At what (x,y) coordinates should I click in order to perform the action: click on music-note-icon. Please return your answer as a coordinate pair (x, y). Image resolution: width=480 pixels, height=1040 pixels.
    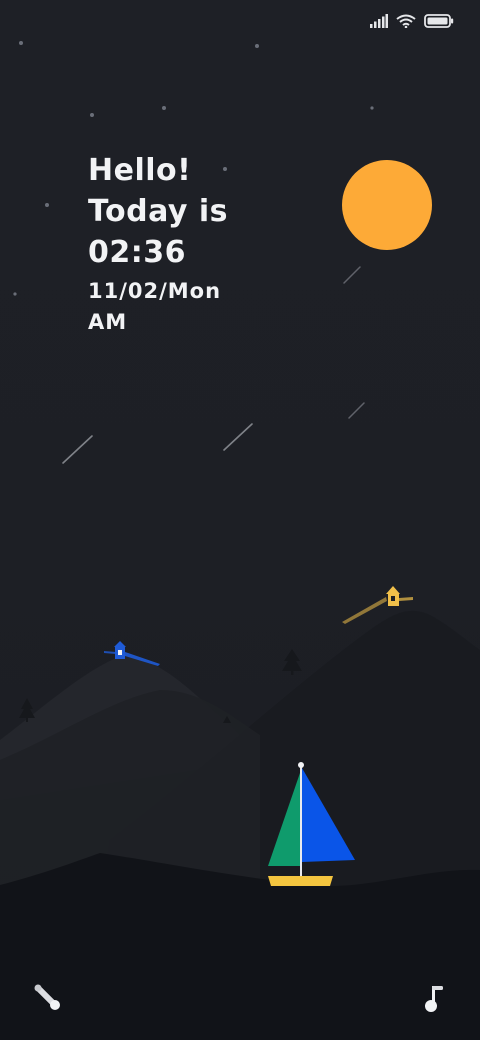
    Looking at the image, I should click on (434, 999).